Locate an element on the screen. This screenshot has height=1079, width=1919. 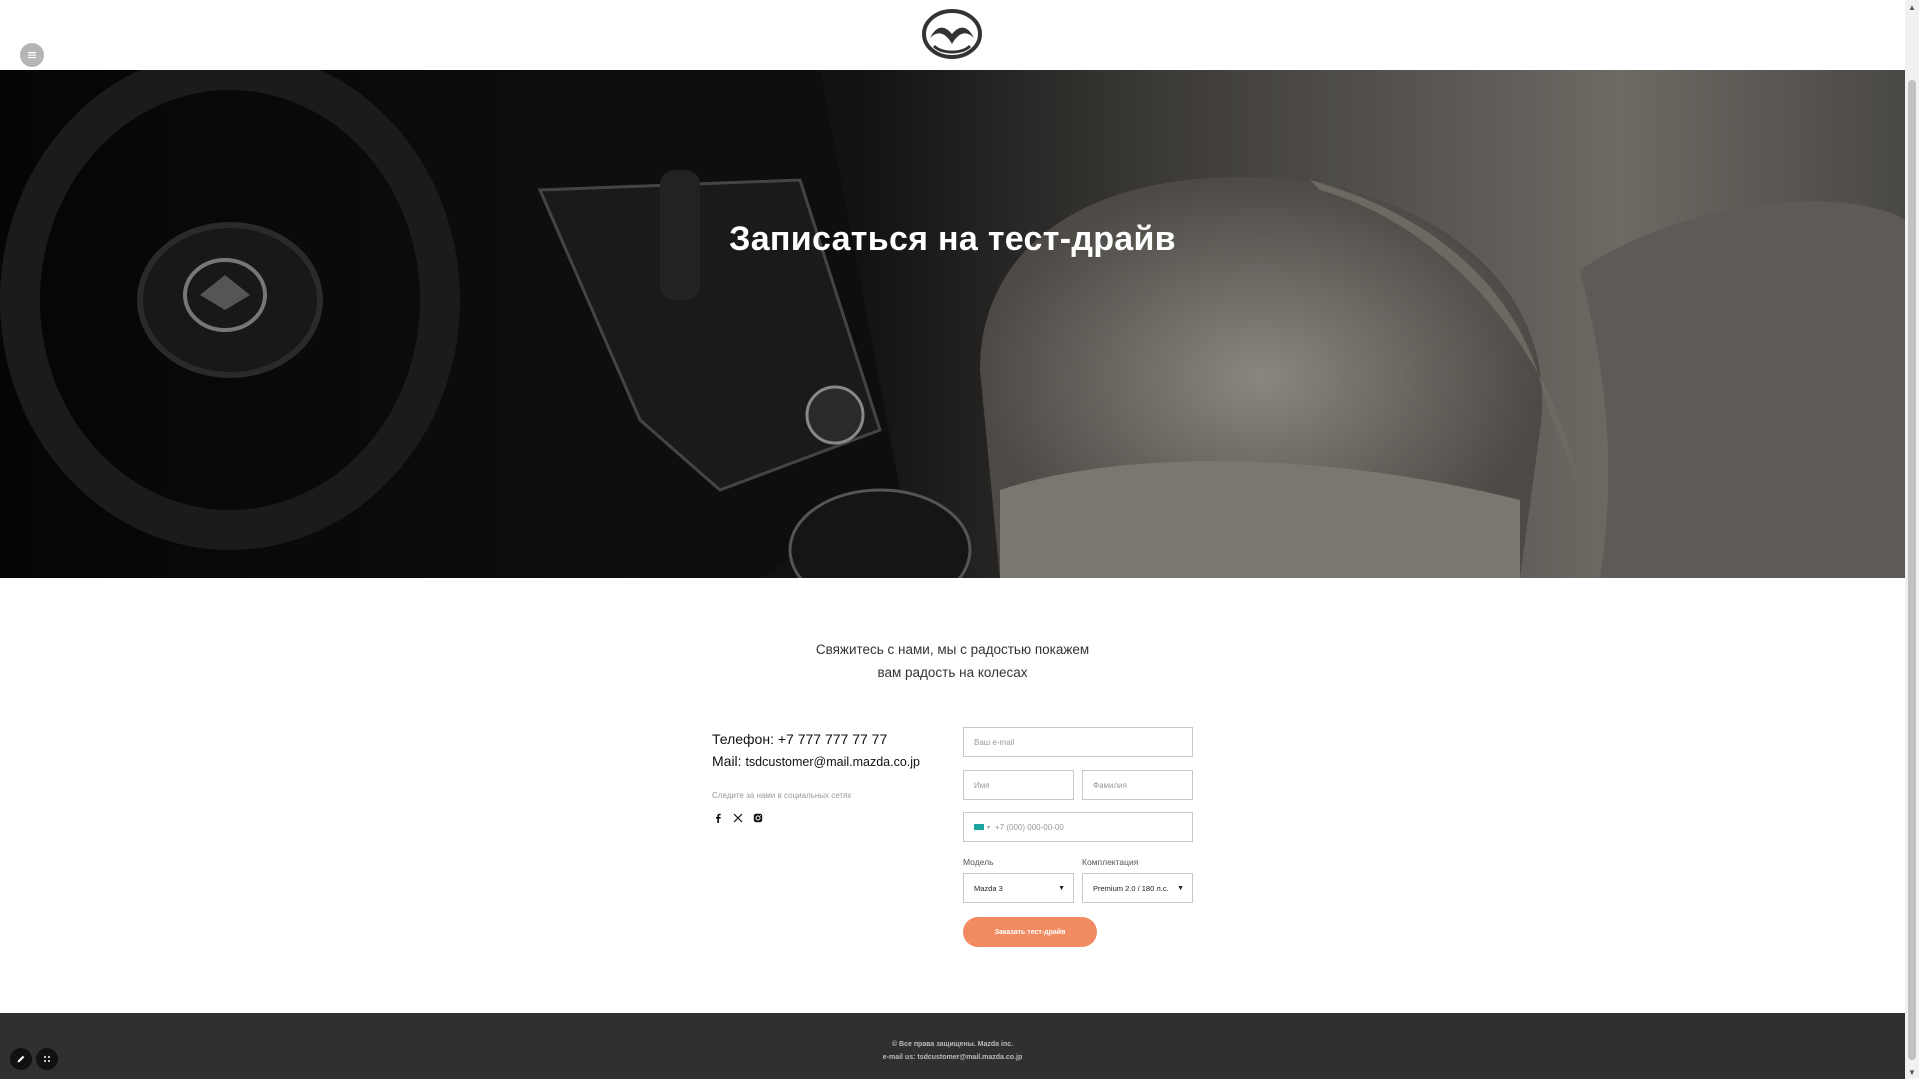
model-select: Mazda 3 ▼ is located at coordinates (1018, 888).